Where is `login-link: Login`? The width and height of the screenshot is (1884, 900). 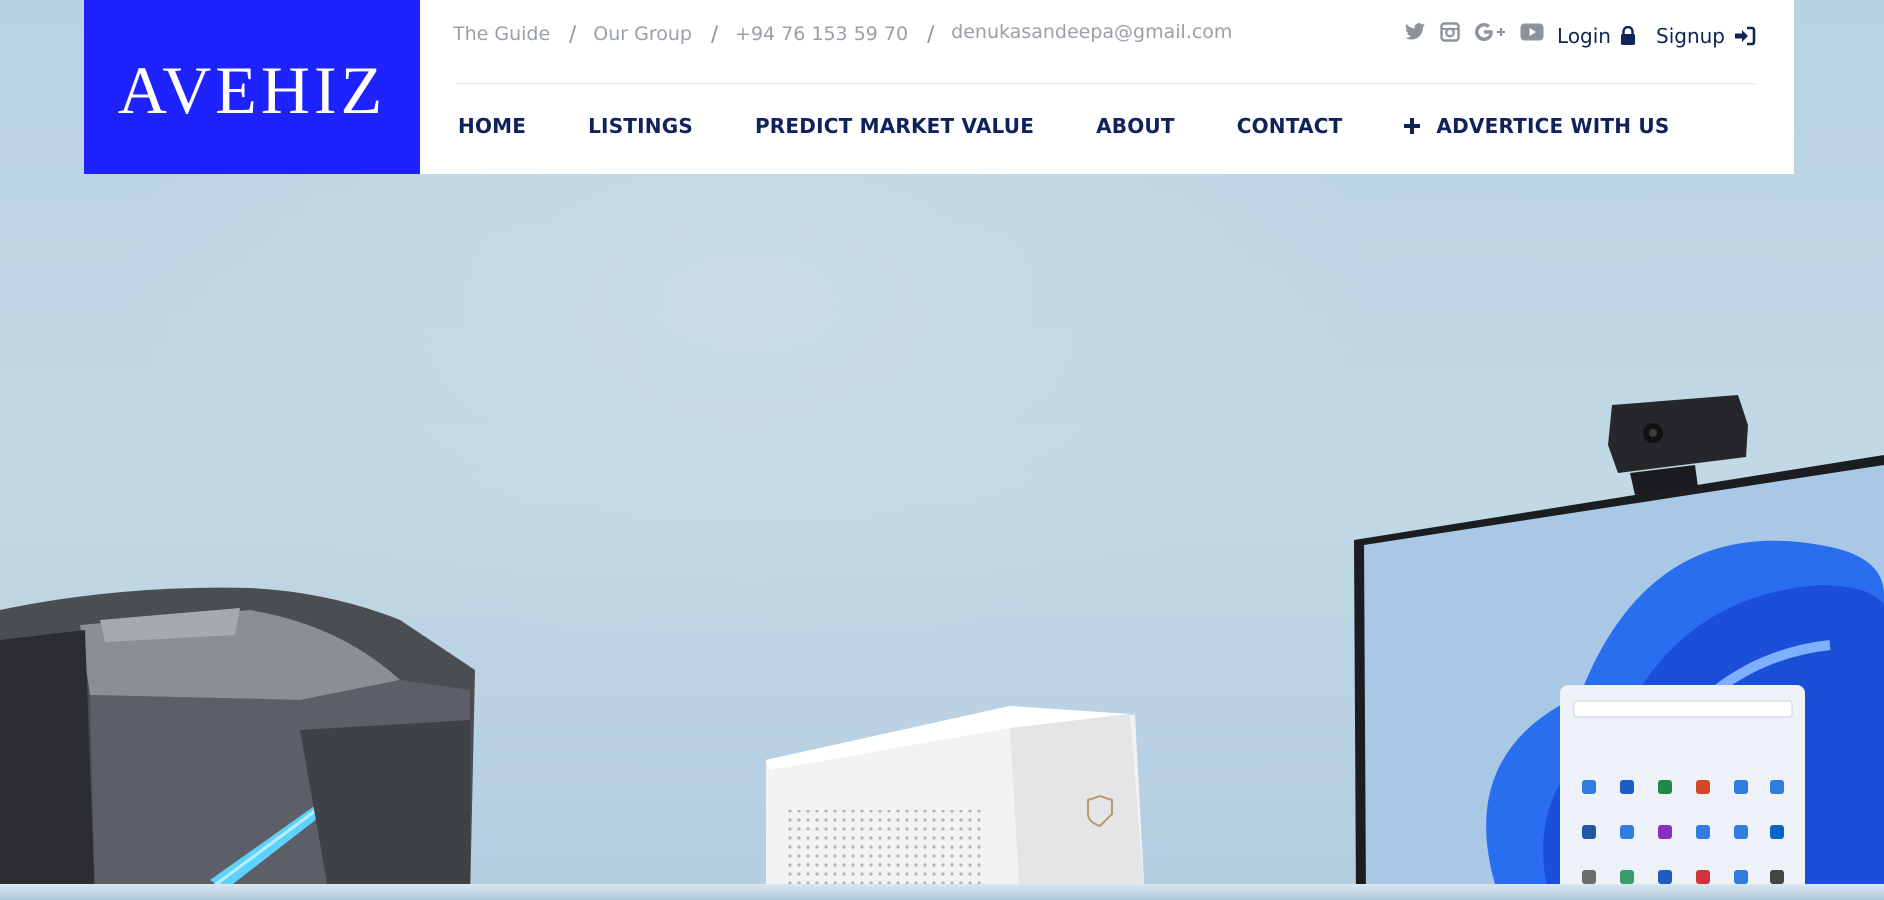
login-link: Login is located at coordinates (1596, 36).